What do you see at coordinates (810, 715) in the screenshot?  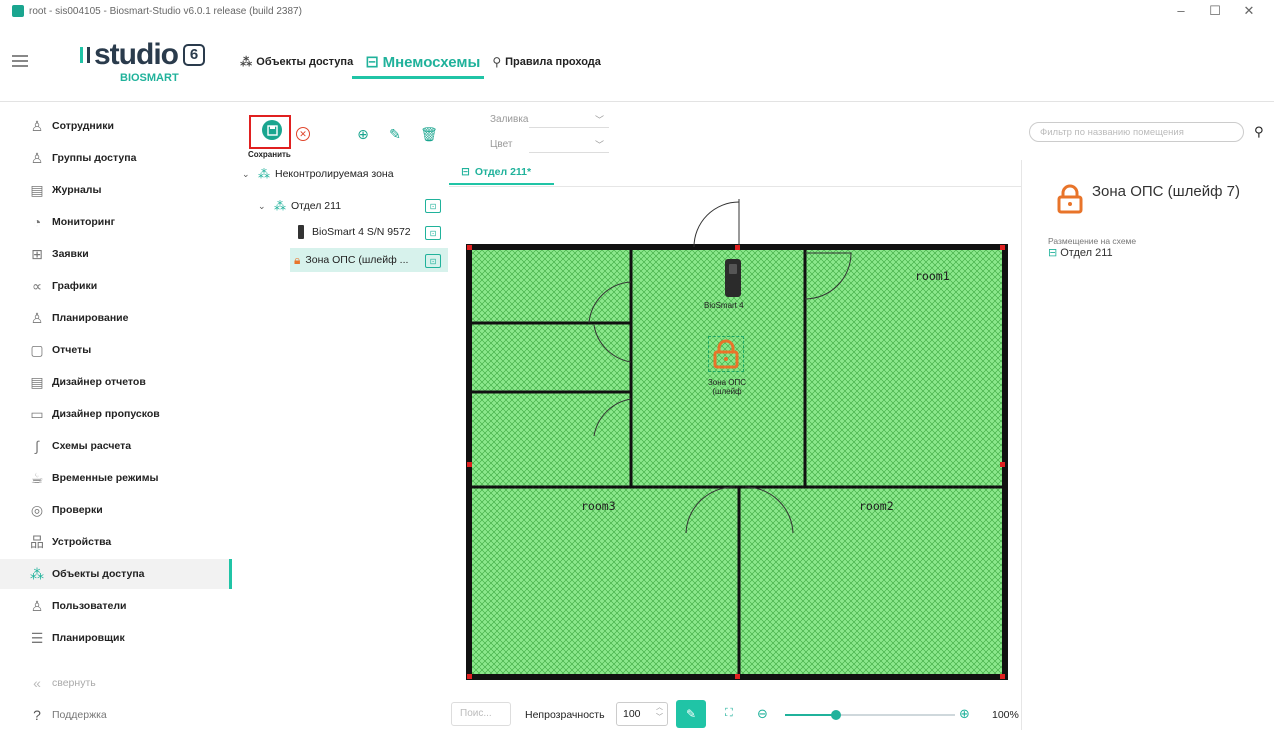 I see `zoom-slider-fill` at bounding box center [810, 715].